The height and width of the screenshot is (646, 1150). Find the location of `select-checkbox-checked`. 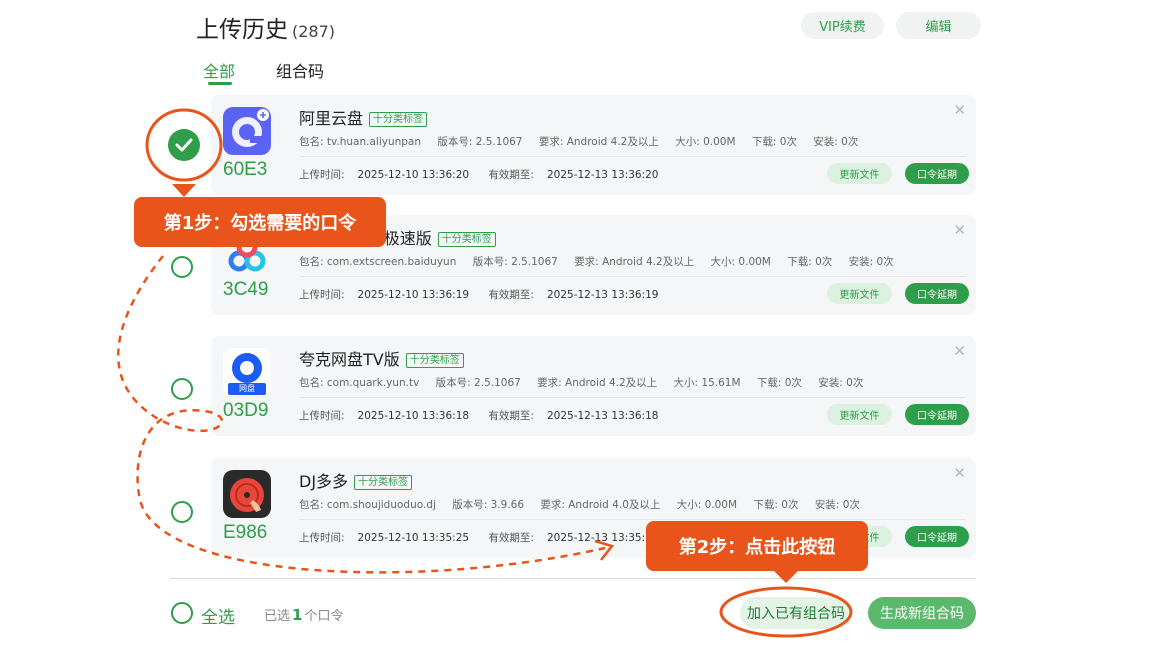

select-checkbox-checked is located at coordinates (184, 145).